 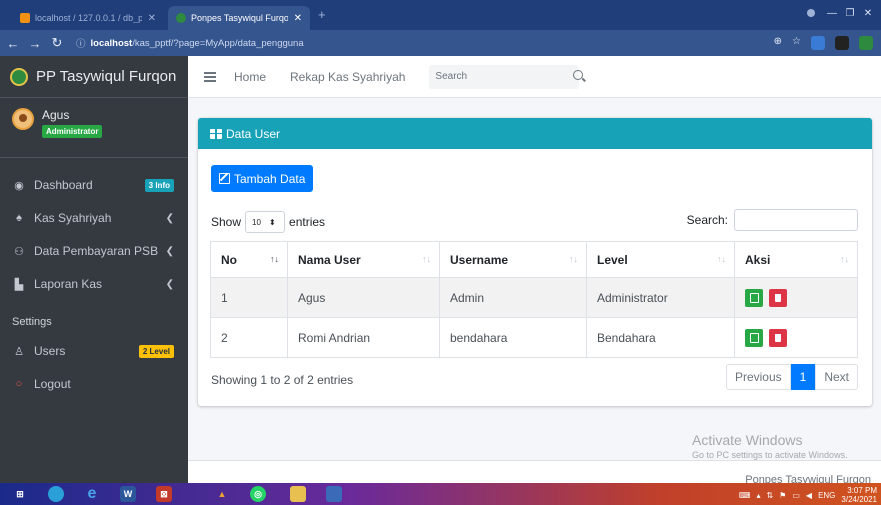 What do you see at coordinates (836, 377) in the screenshot?
I see `next-page-button: Next` at bounding box center [836, 377].